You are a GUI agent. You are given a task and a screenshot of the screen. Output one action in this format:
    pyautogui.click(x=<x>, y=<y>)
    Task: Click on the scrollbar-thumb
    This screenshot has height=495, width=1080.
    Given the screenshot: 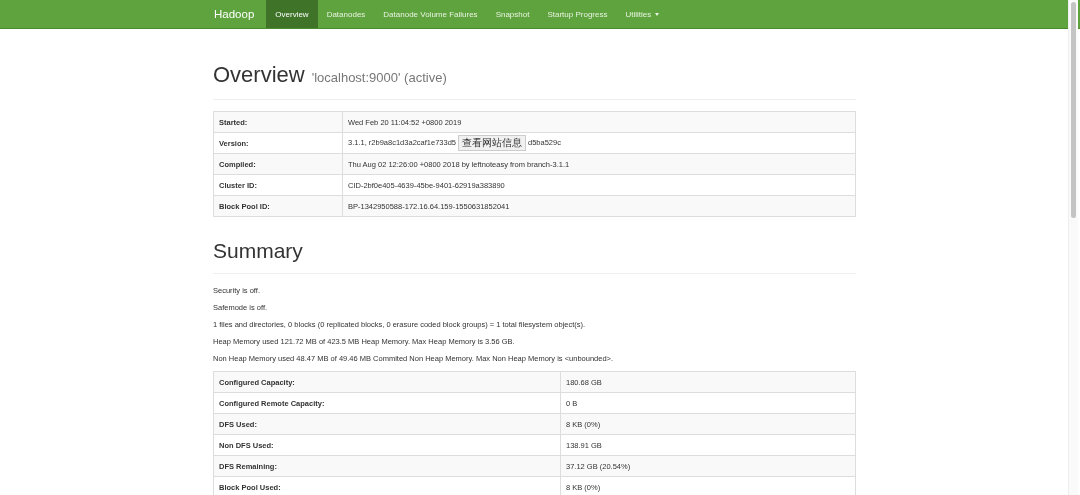 What is the action you would take?
    pyautogui.click(x=1073, y=110)
    